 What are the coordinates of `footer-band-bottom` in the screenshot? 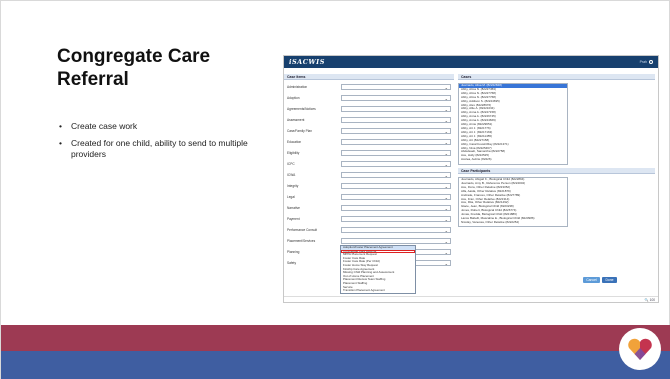 It's located at (335, 365).